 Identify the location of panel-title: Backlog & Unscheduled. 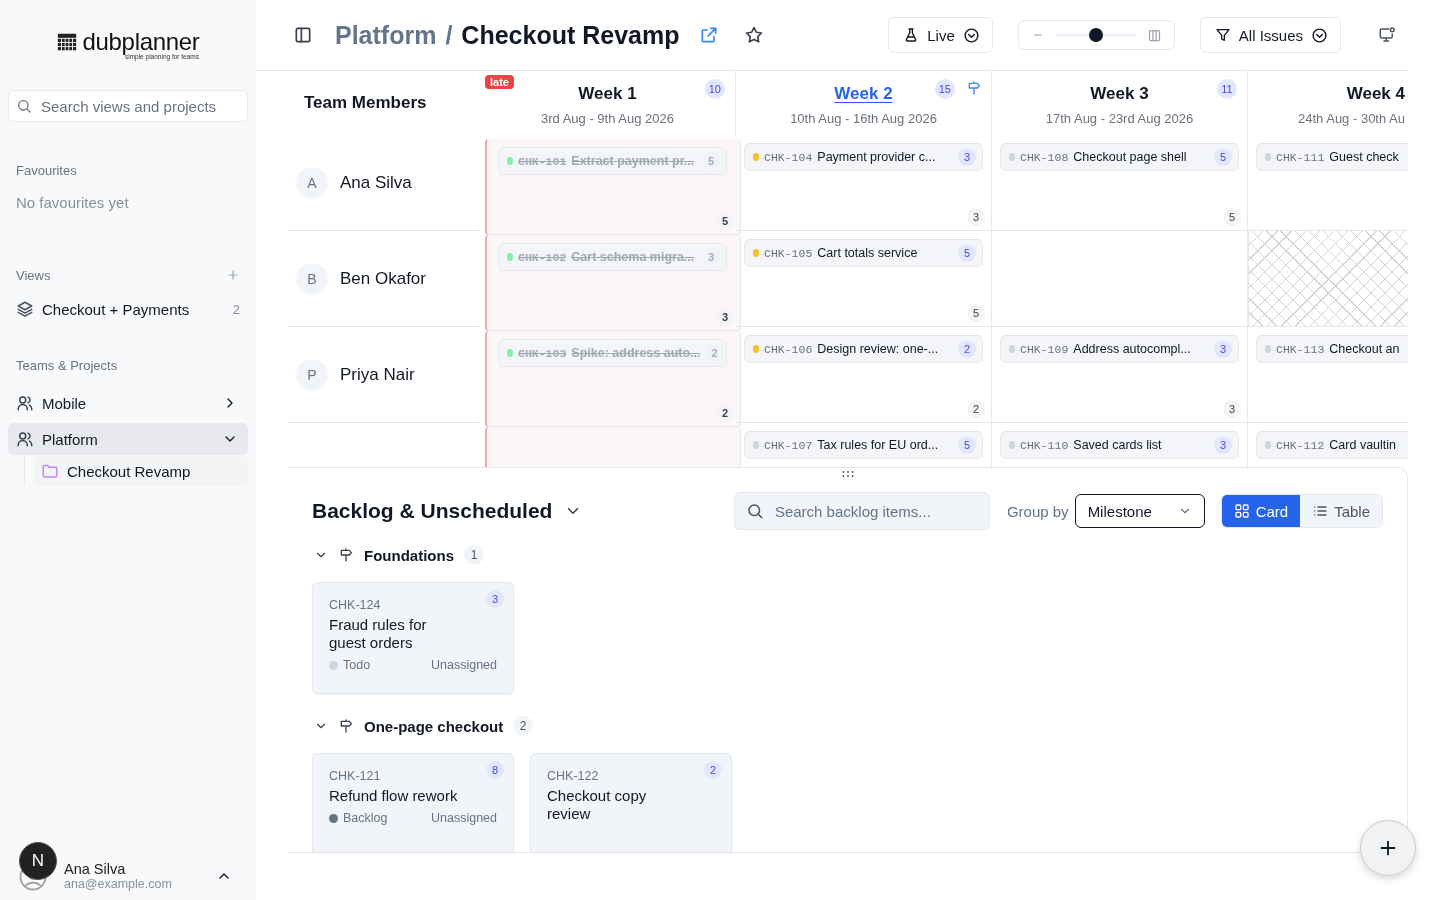
(432, 511).